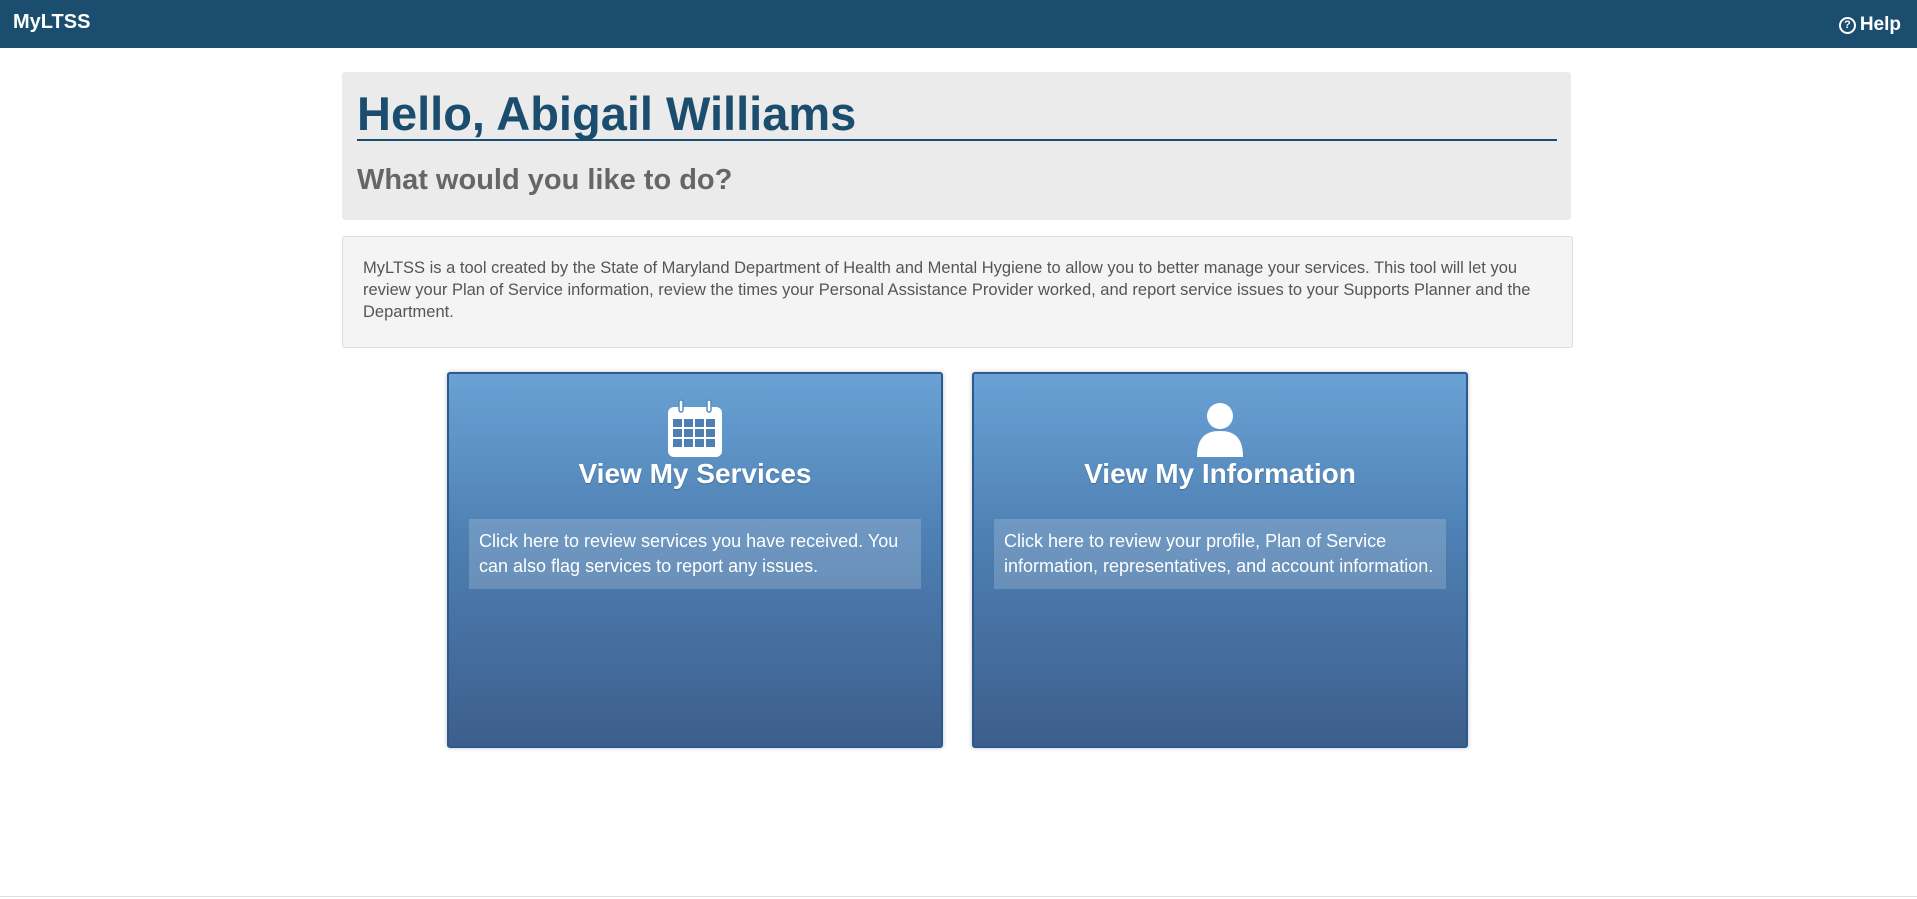 Image resolution: width=1917 pixels, height=899 pixels. What do you see at coordinates (1220, 430) in the screenshot?
I see `user-icon` at bounding box center [1220, 430].